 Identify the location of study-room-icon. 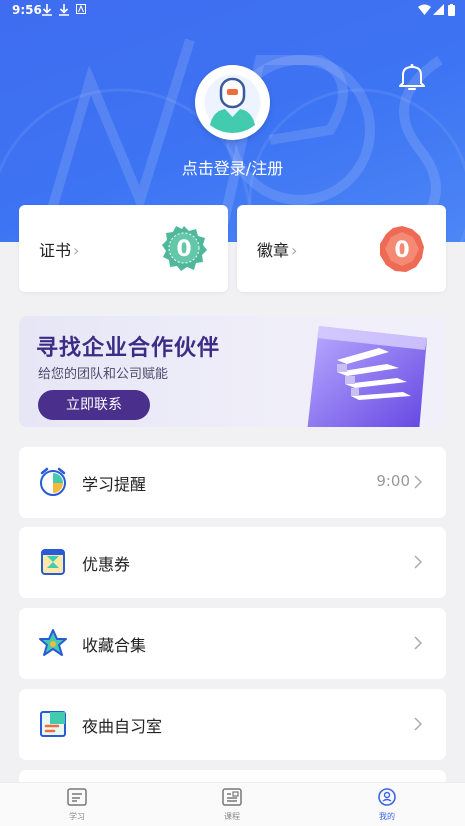
(53, 724).